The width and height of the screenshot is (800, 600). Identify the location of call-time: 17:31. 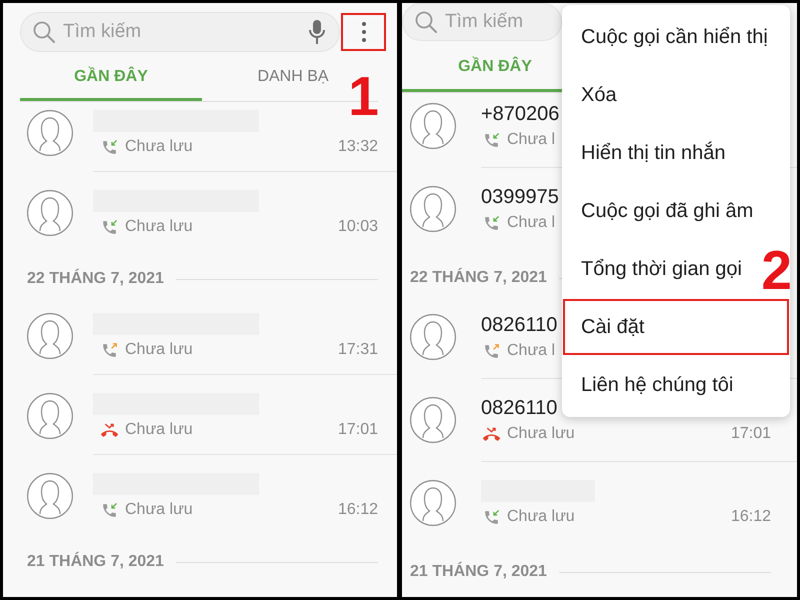
(358, 350).